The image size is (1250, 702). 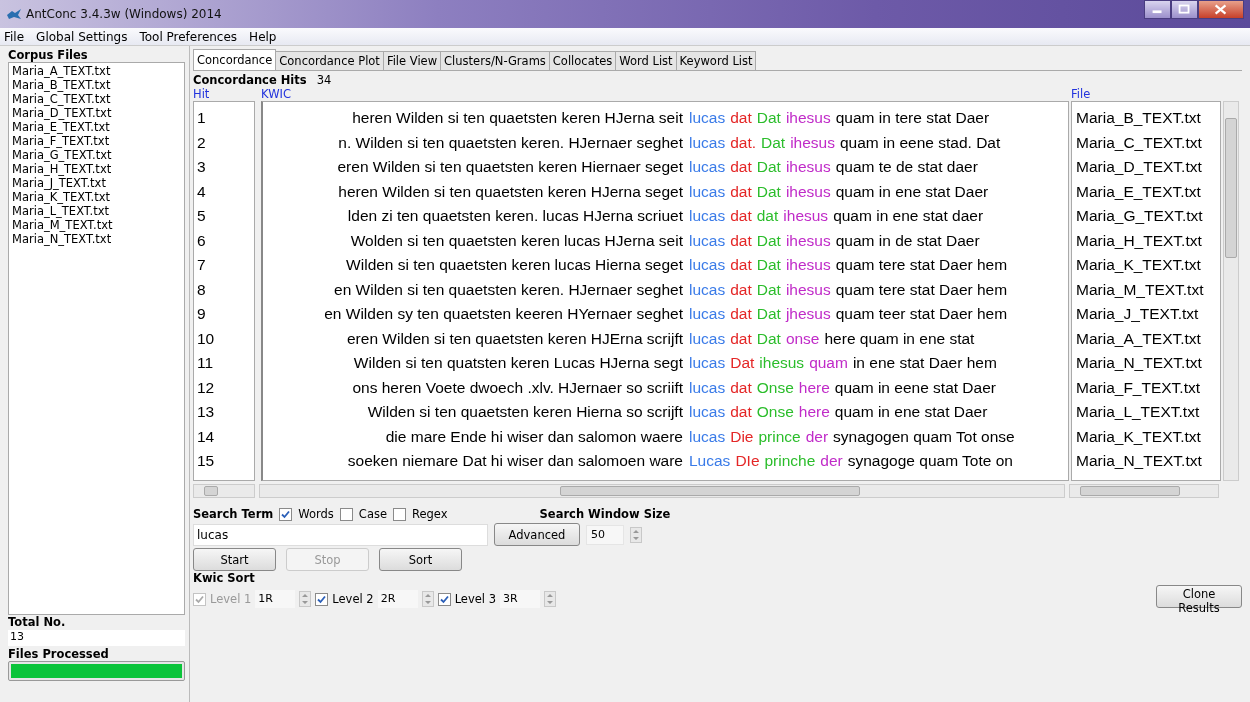 What do you see at coordinates (412, 60) in the screenshot?
I see `tab: File View` at bounding box center [412, 60].